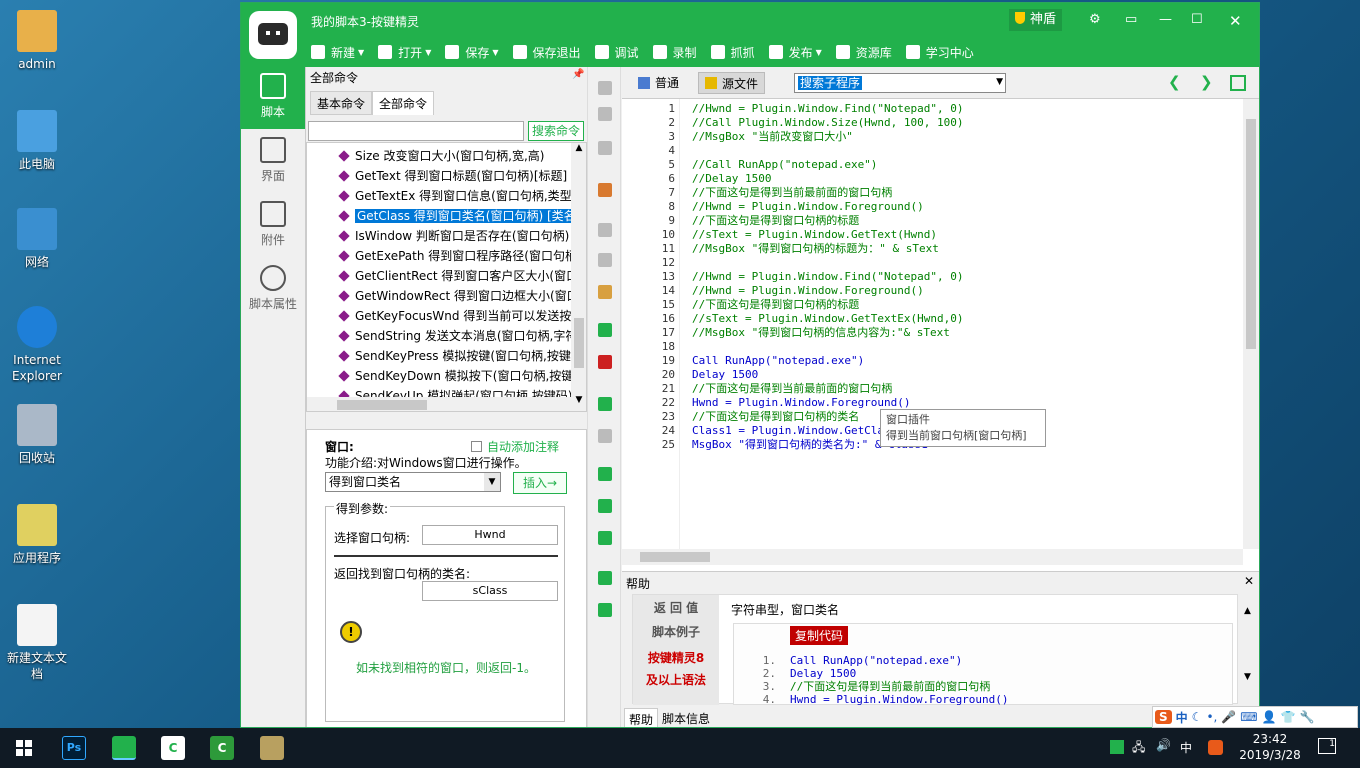 The image size is (1360, 768). Describe the element at coordinates (1235, 21) in the screenshot. I see `close-button: ✕` at that location.